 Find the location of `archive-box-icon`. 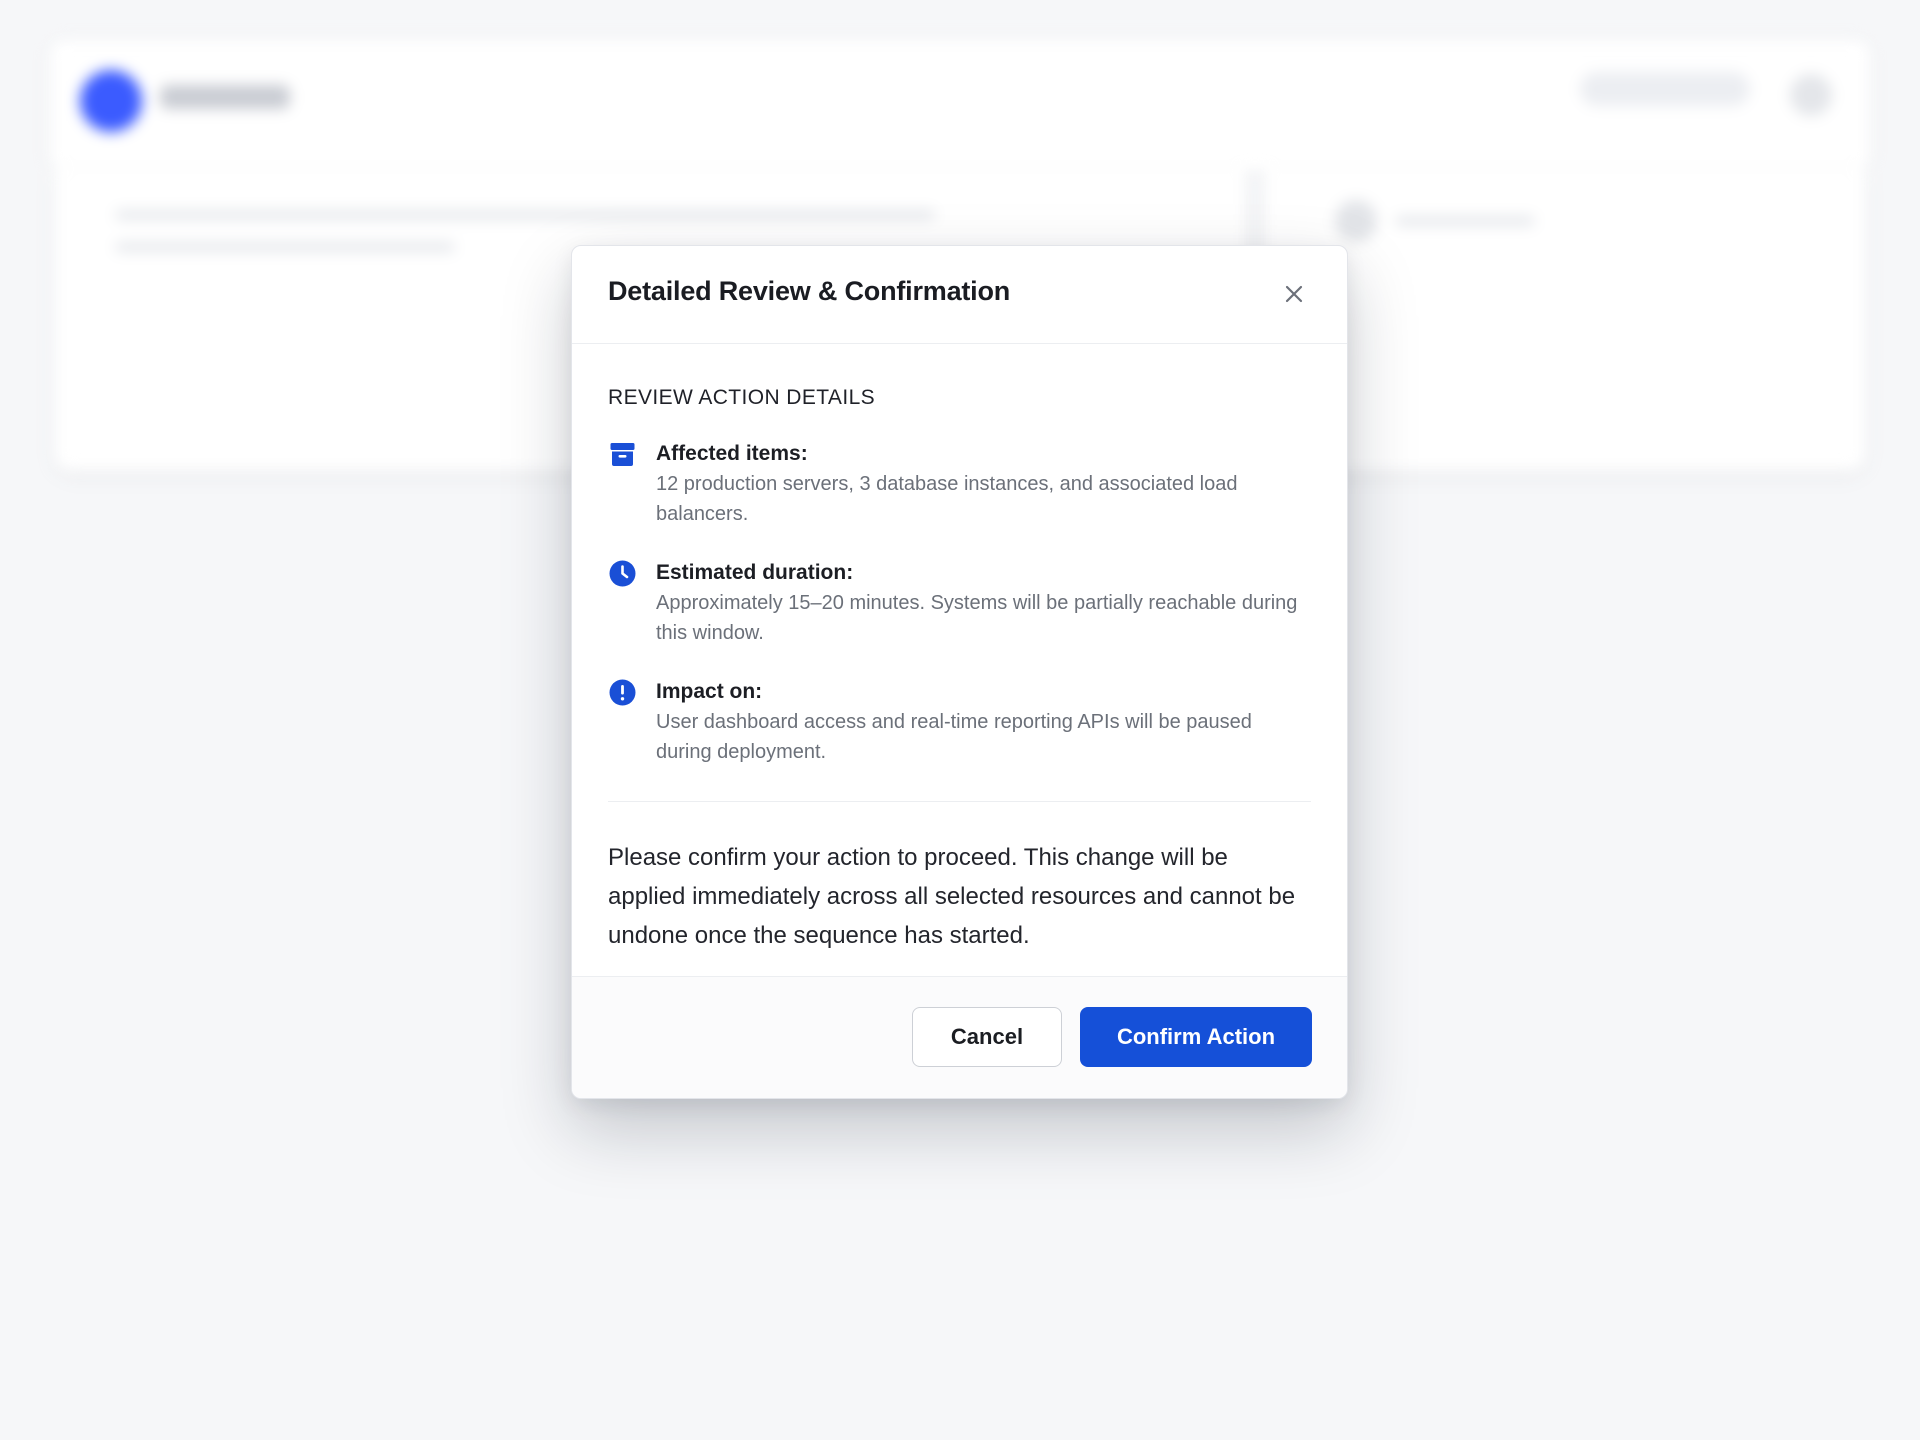

archive-box-icon is located at coordinates (622, 454).